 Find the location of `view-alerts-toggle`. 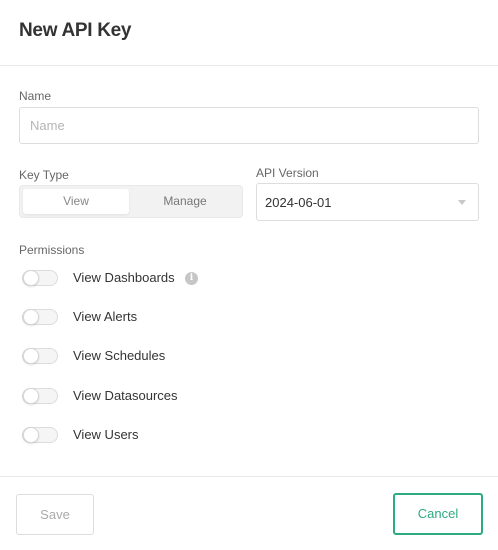

view-alerts-toggle is located at coordinates (40, 317).